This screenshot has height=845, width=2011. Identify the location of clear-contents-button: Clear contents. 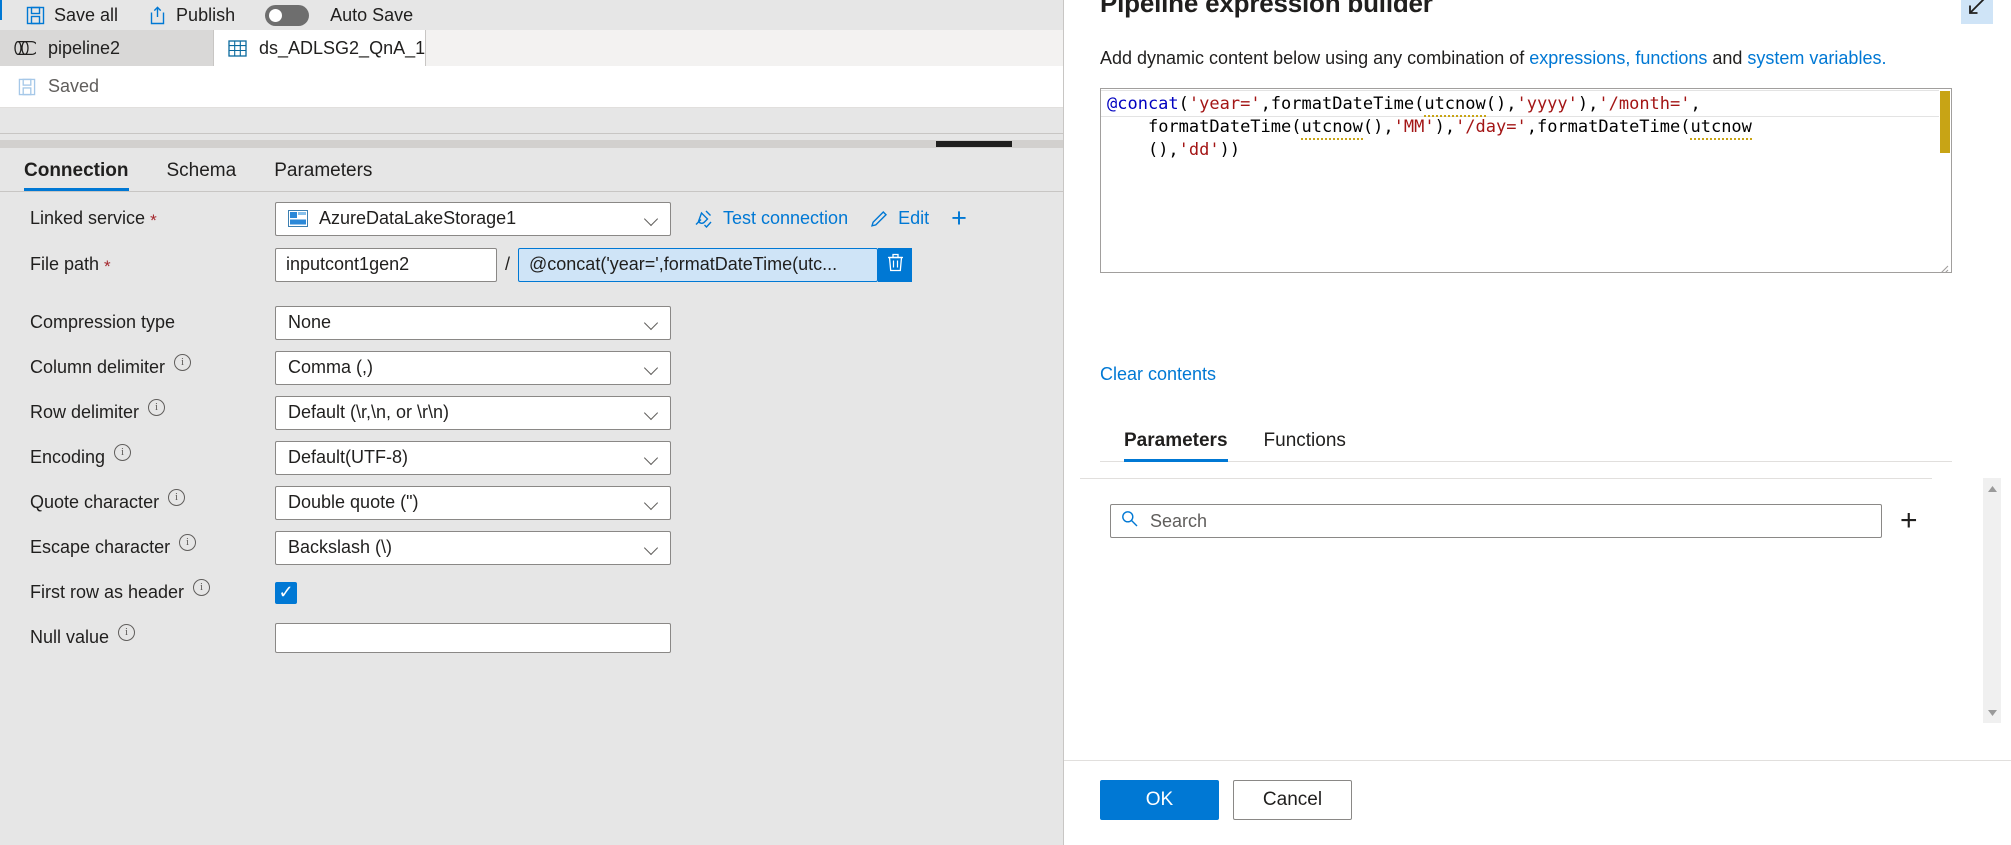
(1158, 374).